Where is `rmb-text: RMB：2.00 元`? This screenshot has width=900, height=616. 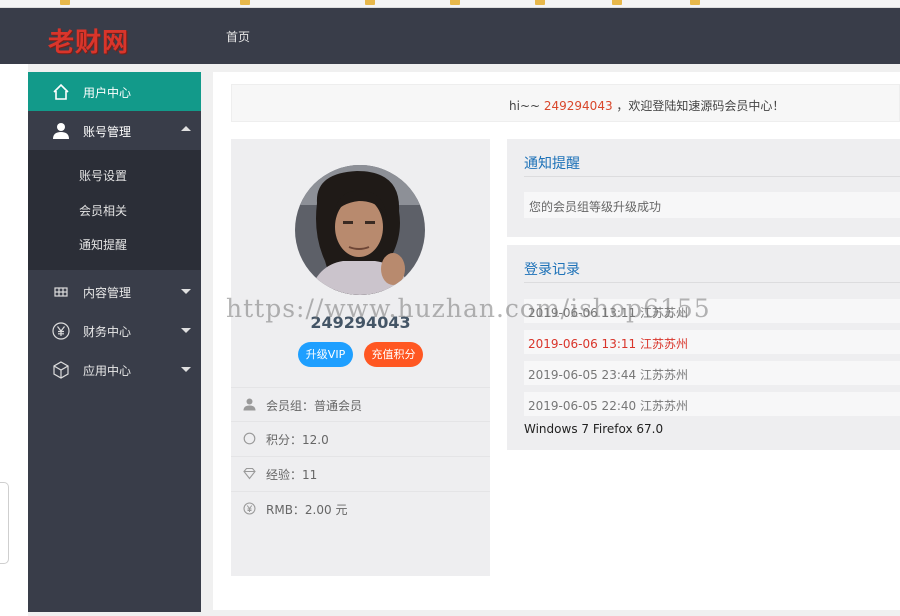 rmb-text: RMB：2.00 元 is located at coordinates (307, 510).